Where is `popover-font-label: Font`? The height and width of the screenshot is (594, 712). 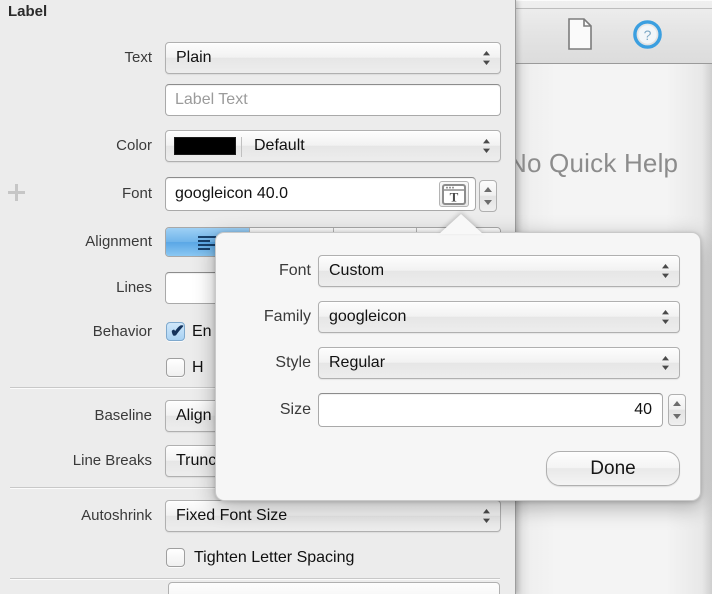 popover-font-label: Font is located at coordinates (294, 270).